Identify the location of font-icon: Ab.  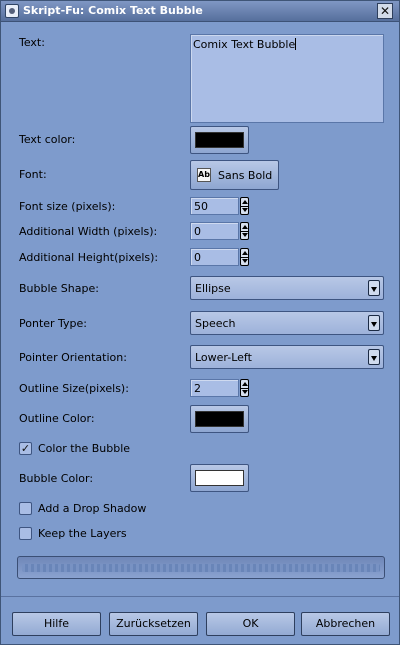
(204, 175).